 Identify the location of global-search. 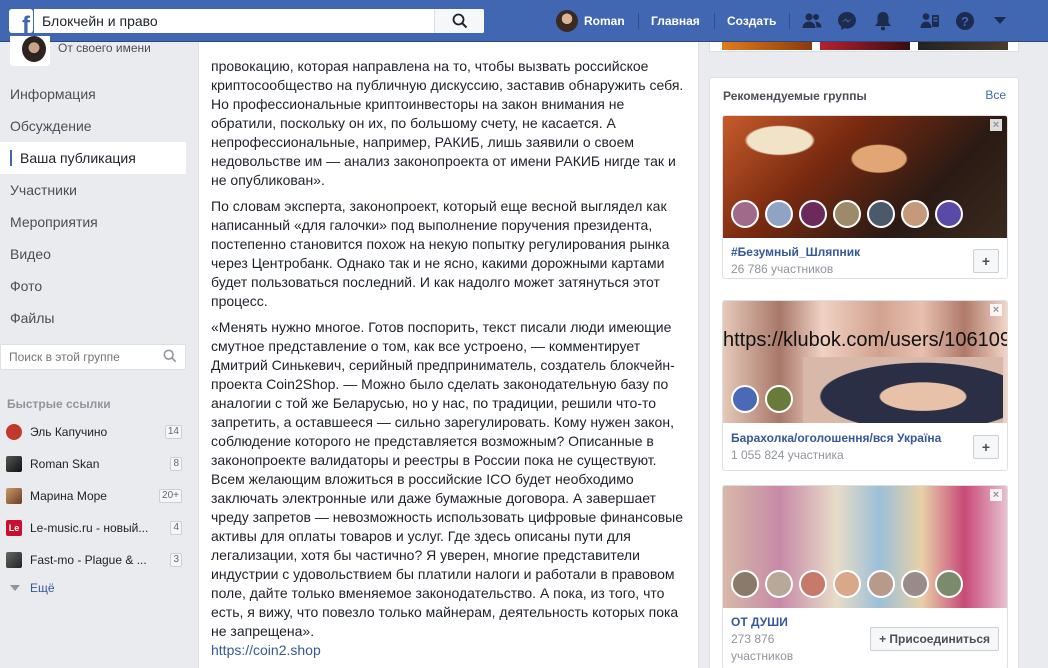
(259, 21).